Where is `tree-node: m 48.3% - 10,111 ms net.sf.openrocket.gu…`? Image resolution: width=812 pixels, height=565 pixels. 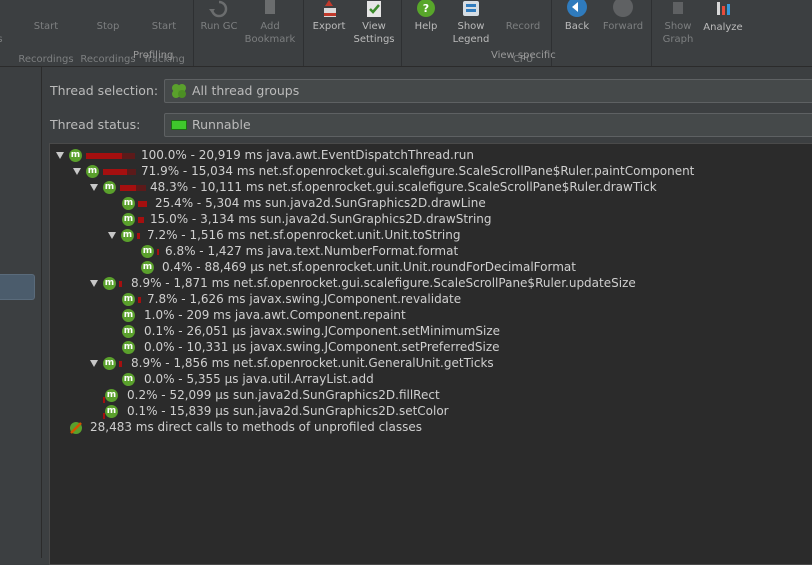
tree-node: m 48.3% - 10,111 ms net.sf.openrocket.gu… is located at coordinates (430, 187).